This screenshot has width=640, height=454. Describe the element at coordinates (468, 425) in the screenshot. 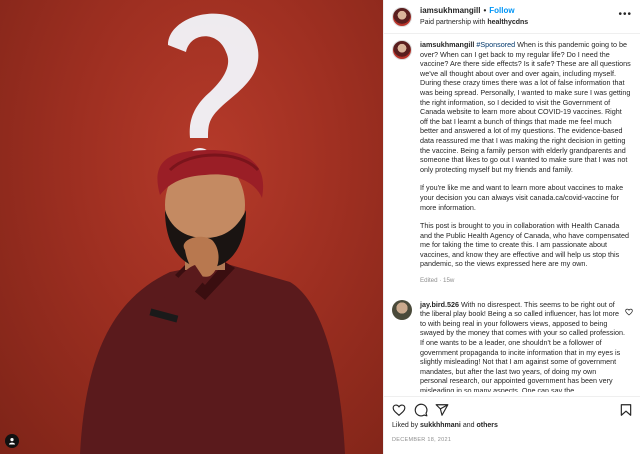

I see `likes-middle: and` at that location.